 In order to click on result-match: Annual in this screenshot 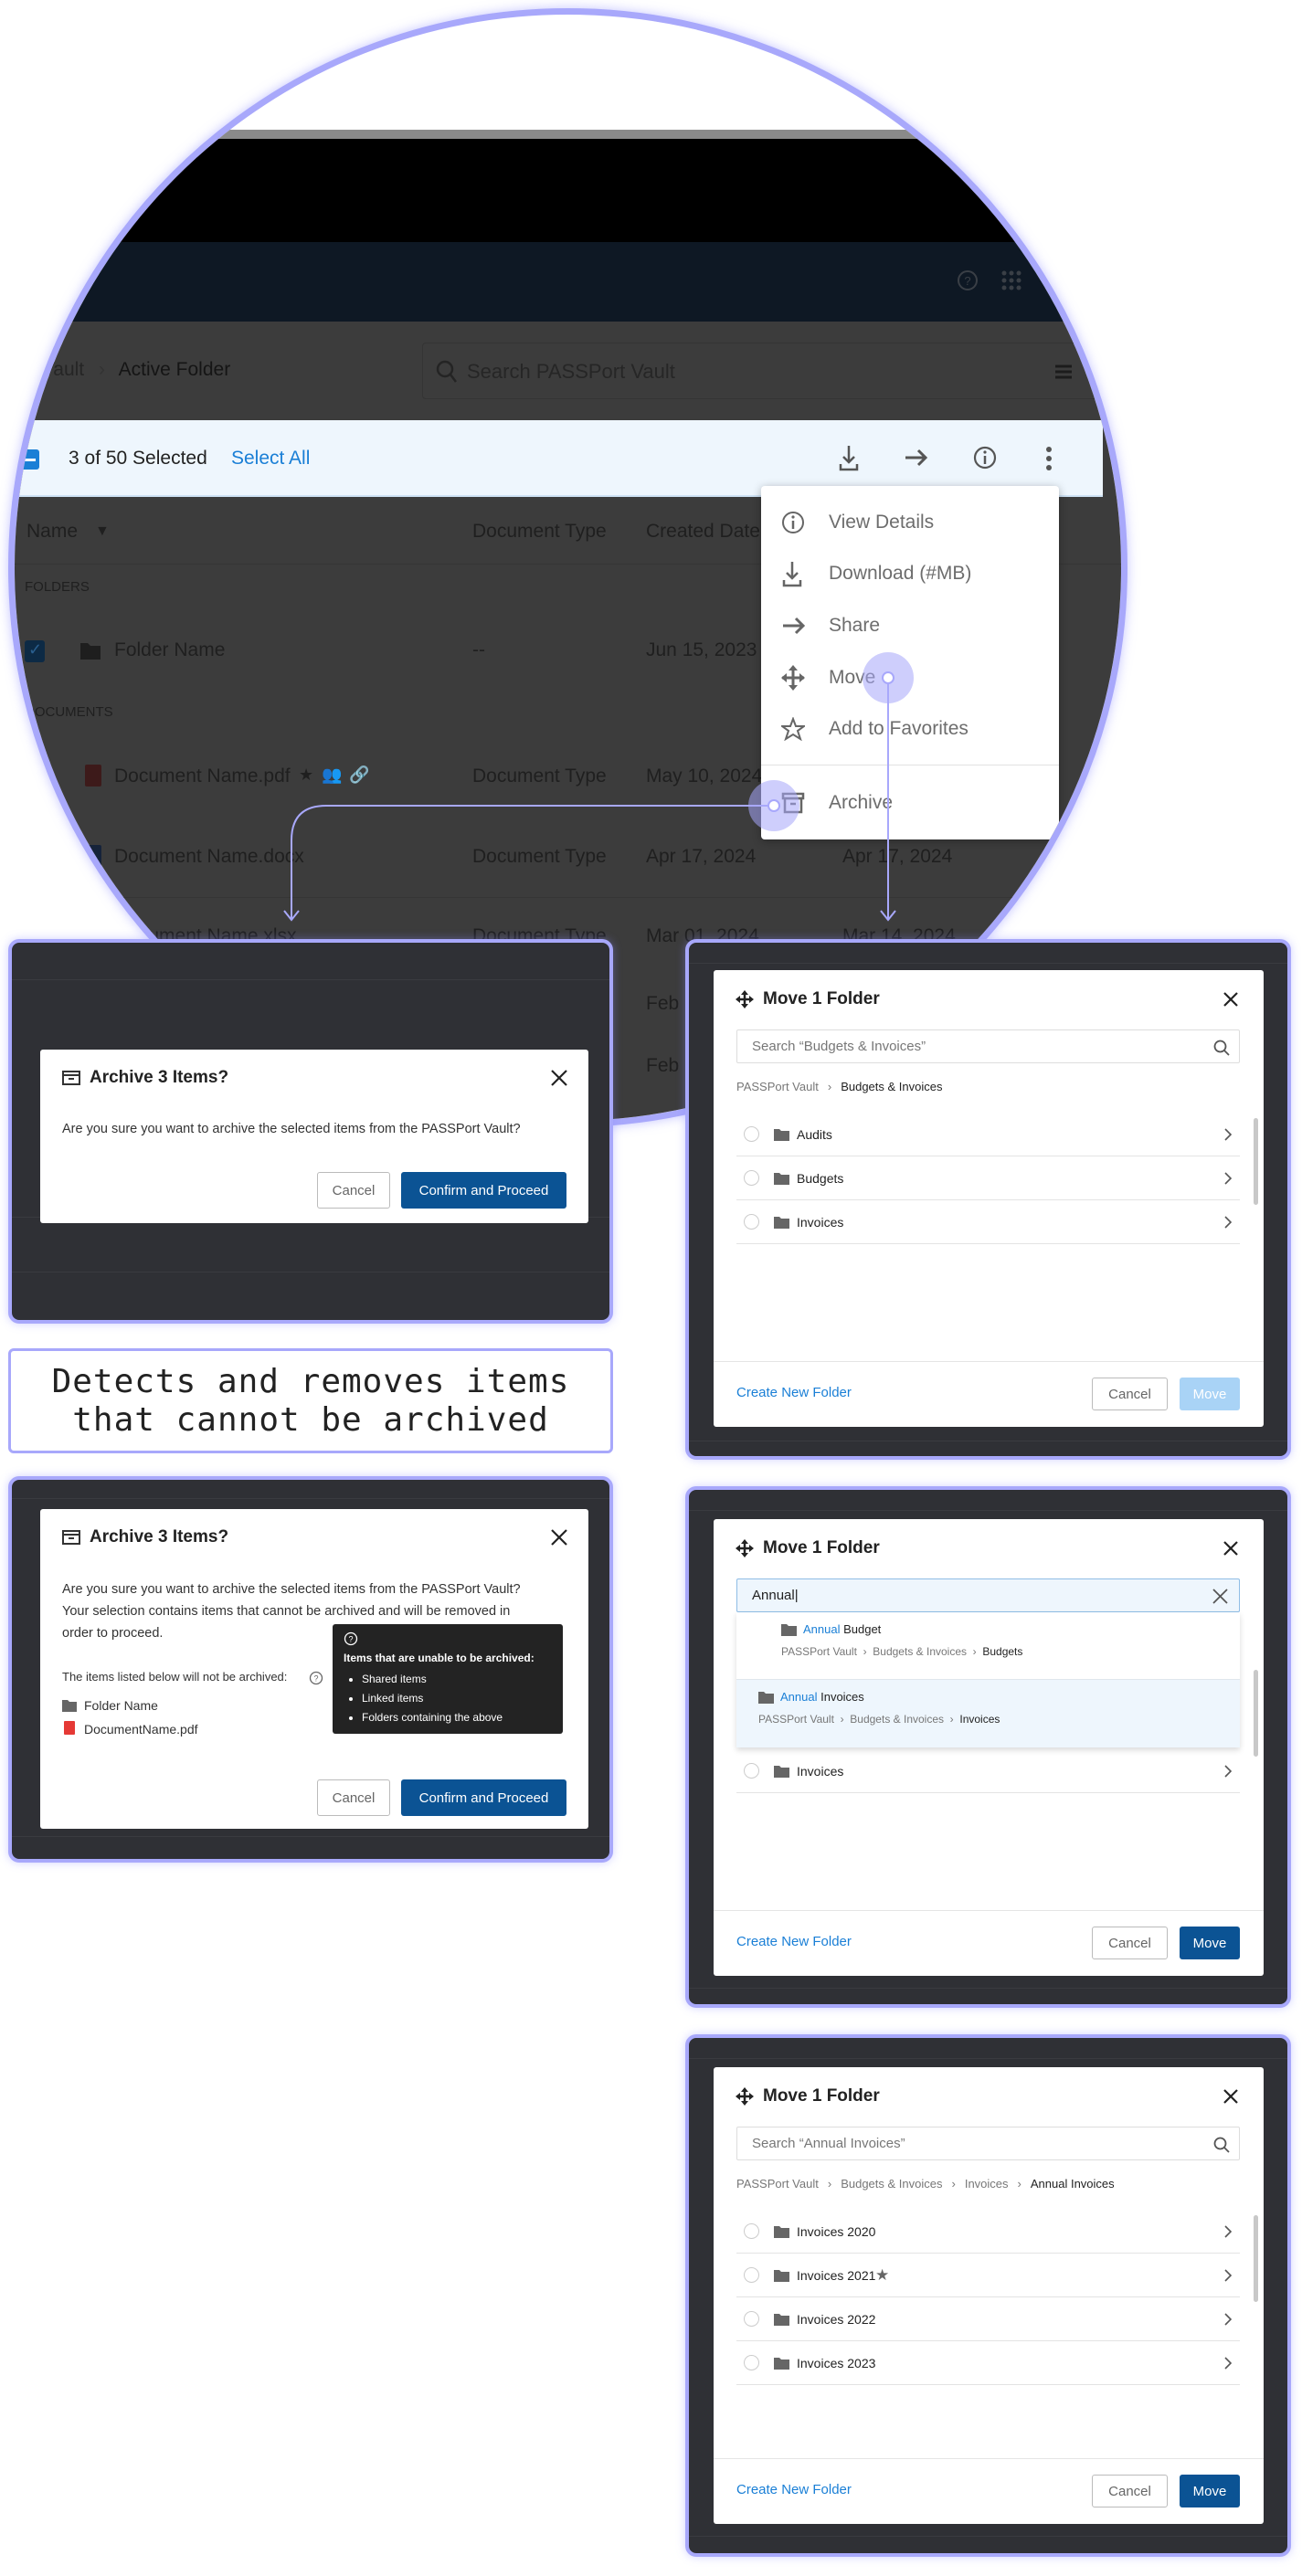, I will do `click(822, 1629)`.